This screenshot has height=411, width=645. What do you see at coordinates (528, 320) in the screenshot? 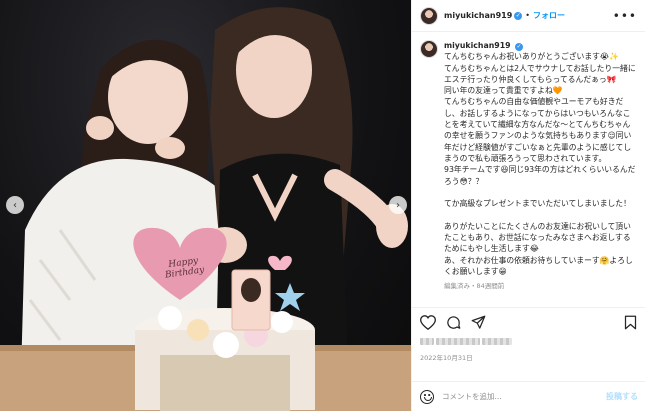
I see `action-bar` at bounding box center [528, 320].